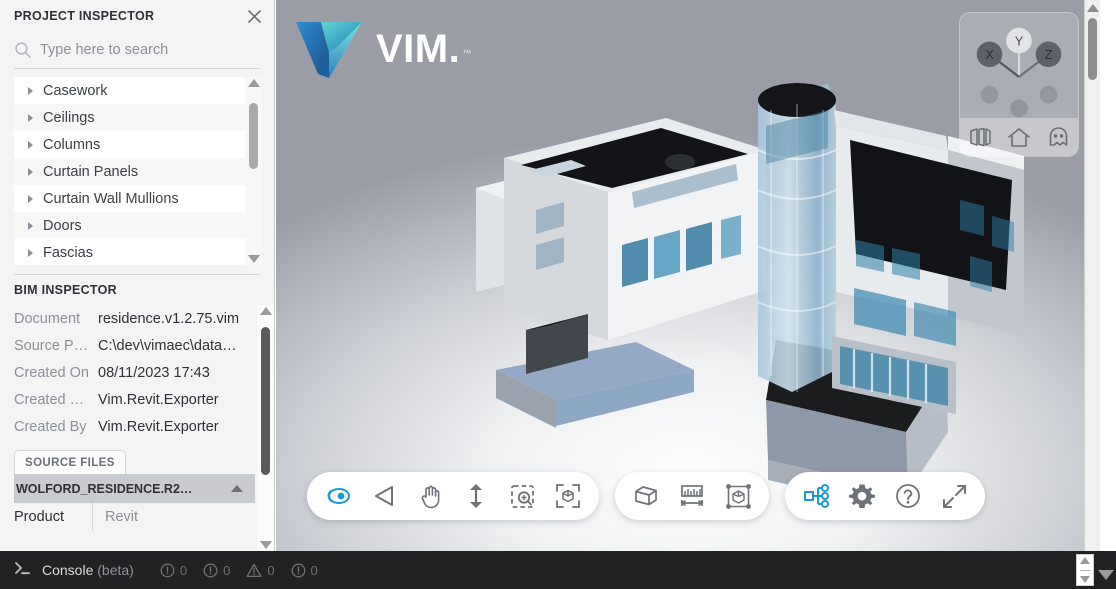  Describe the element at coordinates (158, 399) in the screenshot. I see `bim-value: Vim.Revit.Exporter` at that location.